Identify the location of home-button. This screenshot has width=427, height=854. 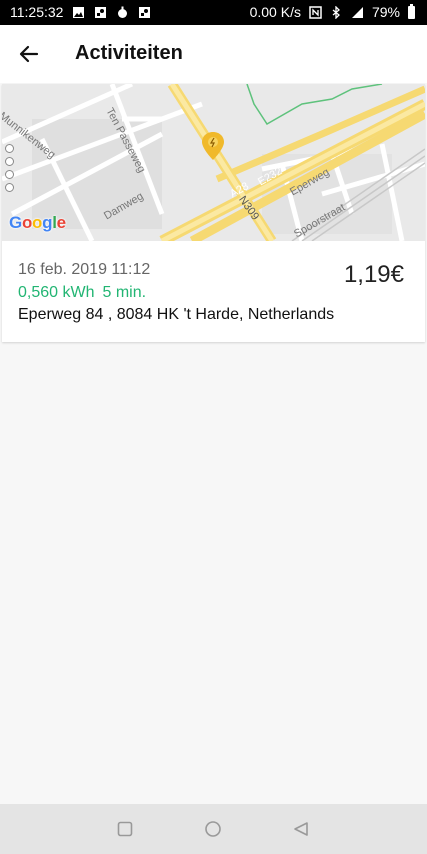
(213, 829).